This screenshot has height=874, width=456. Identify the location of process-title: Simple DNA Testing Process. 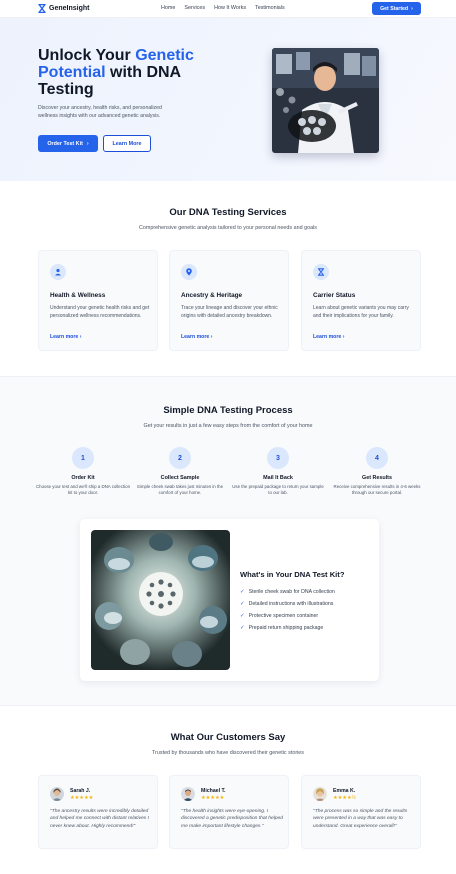
(228, 410).